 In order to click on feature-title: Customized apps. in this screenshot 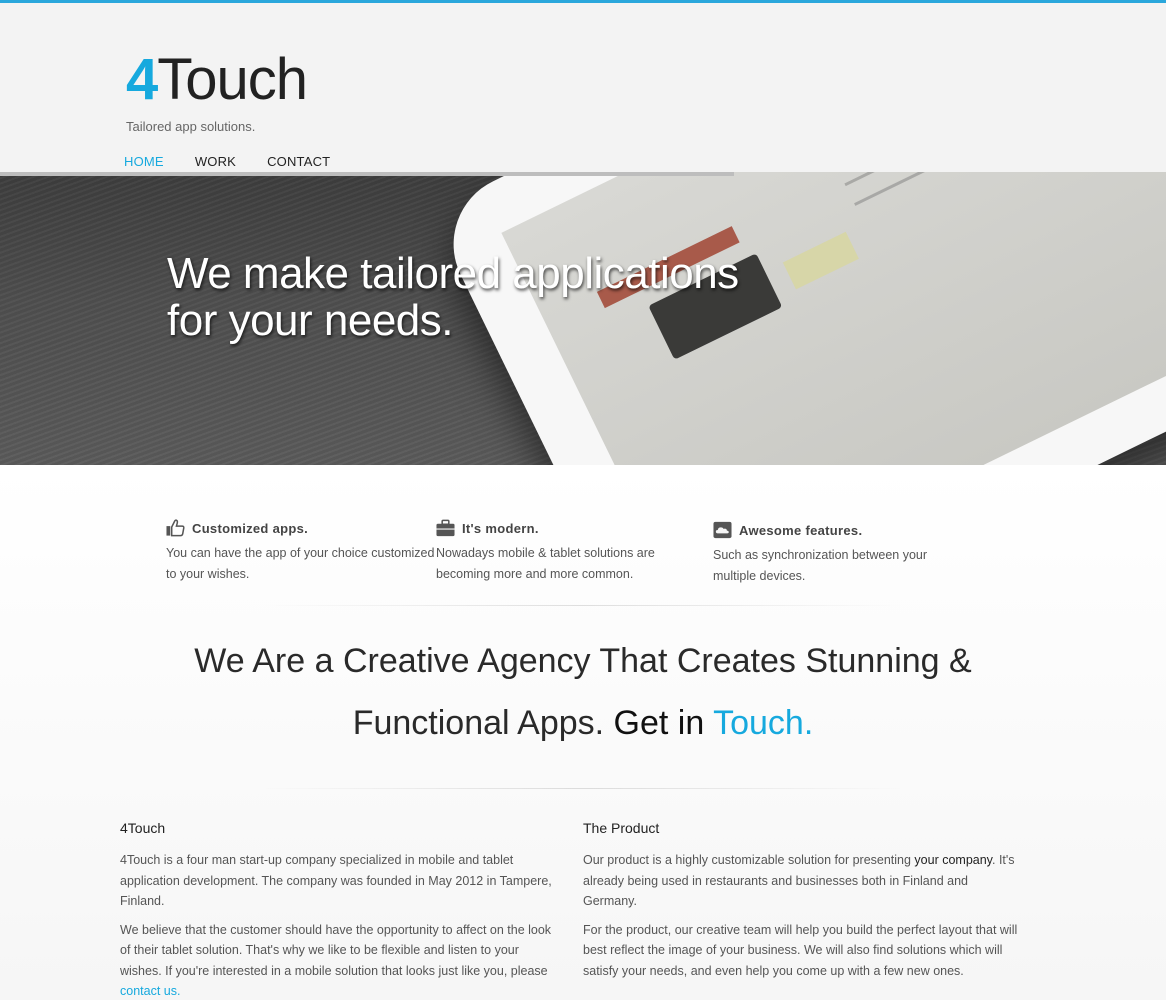, I will do `click(250, 528)`.